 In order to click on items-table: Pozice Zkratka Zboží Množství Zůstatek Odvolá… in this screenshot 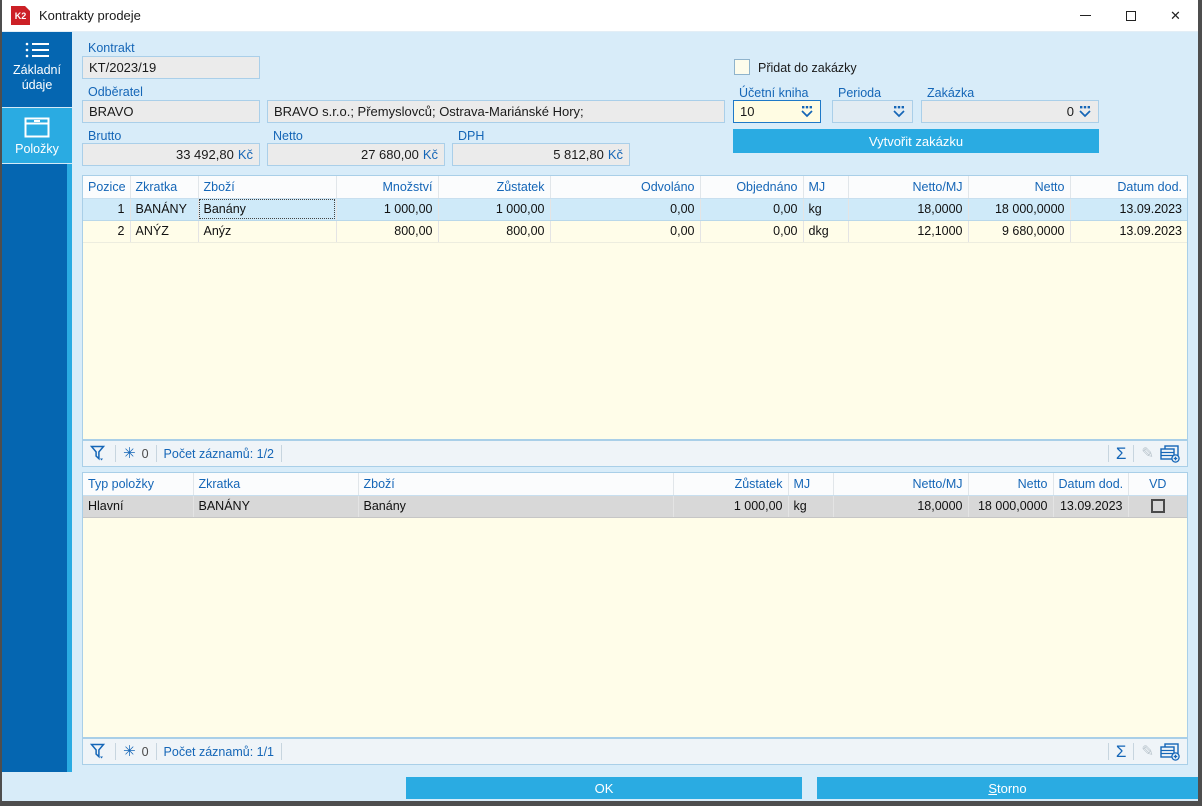, I will do `click(635, 209)`.